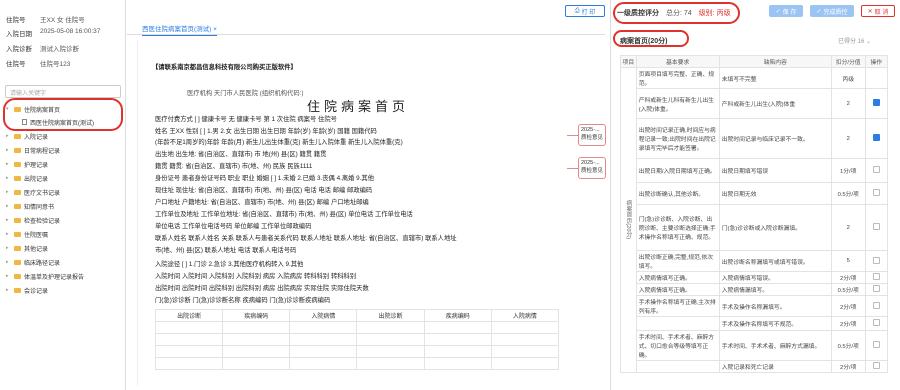 This screenshot has height=390, width=900. What do you see at coordinates (38, 64) in the screenshot?
I see `inpatient-no-row: 住院号 住院号123` at bounding box center [38, 64].